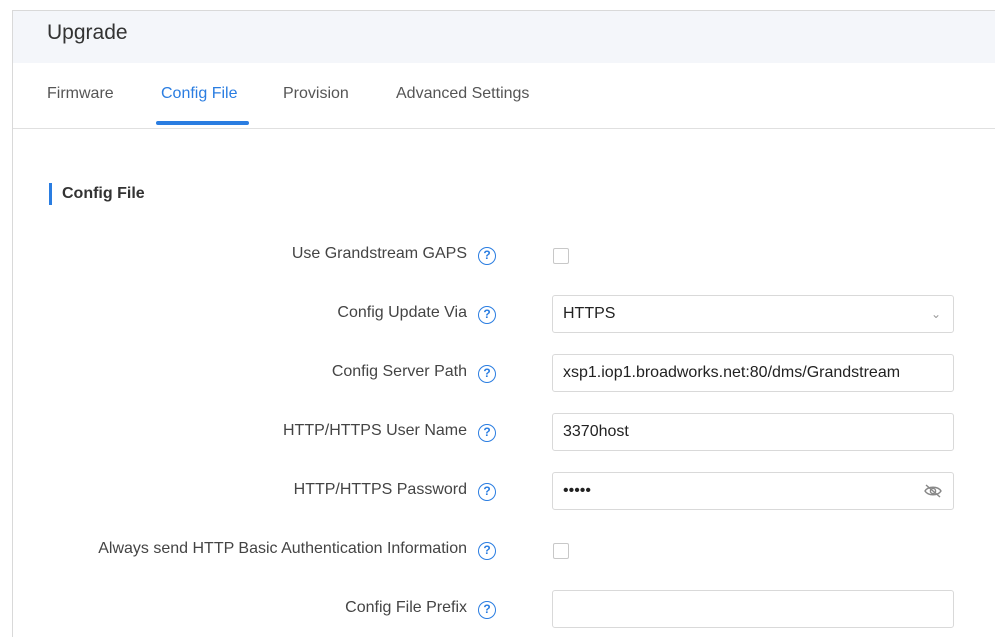  Describe the element at coordinates (316, 94) in the screenshot. I see `tab-provision: Provision` at that location.